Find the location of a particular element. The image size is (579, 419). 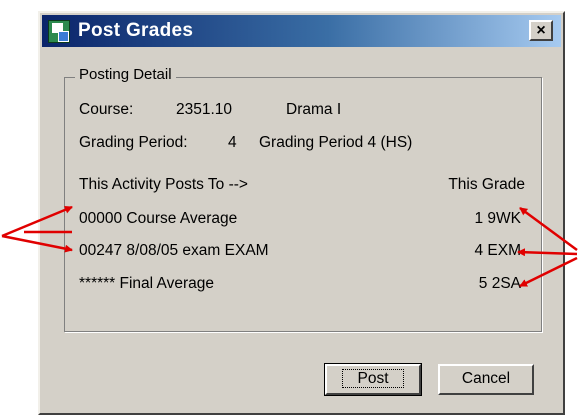

course-label: Course: is located at coordinates (106, 109).